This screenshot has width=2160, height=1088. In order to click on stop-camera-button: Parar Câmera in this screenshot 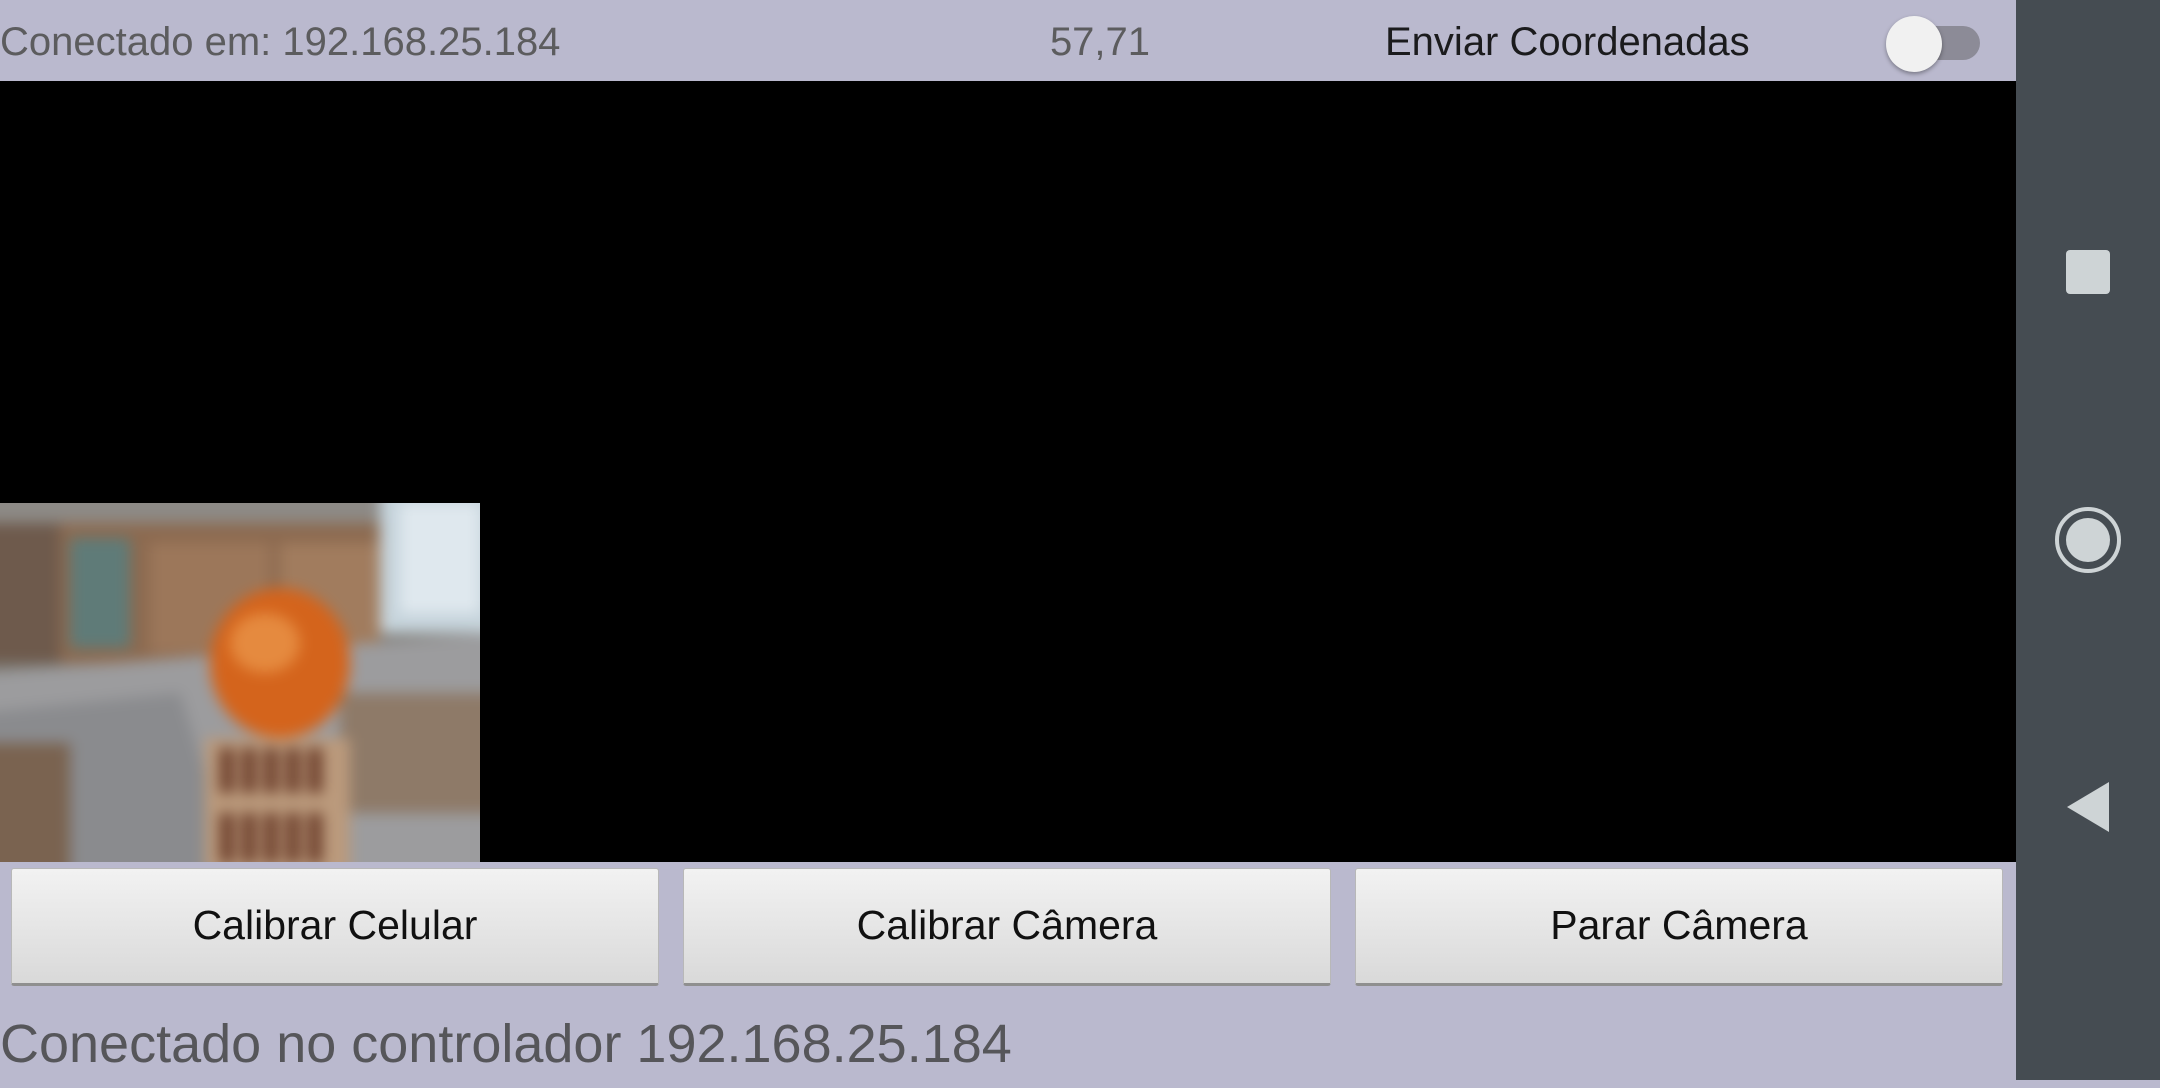, I will do `click(1679, 927)`.